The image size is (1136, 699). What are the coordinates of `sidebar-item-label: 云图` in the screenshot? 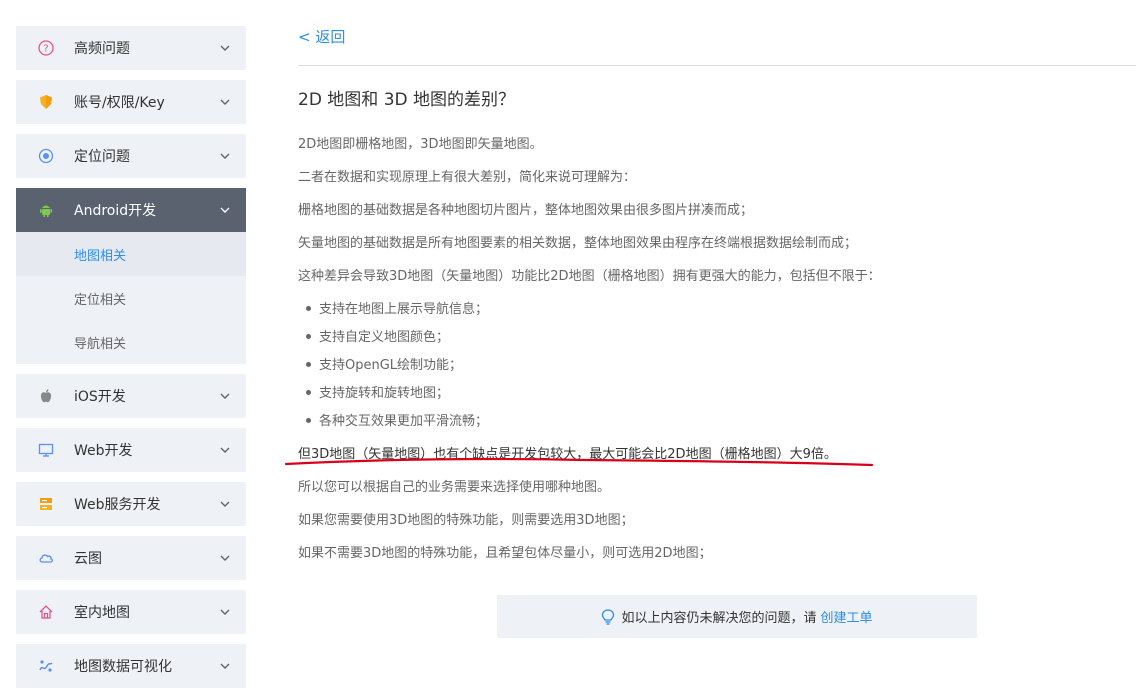 It's located at (88, 559).